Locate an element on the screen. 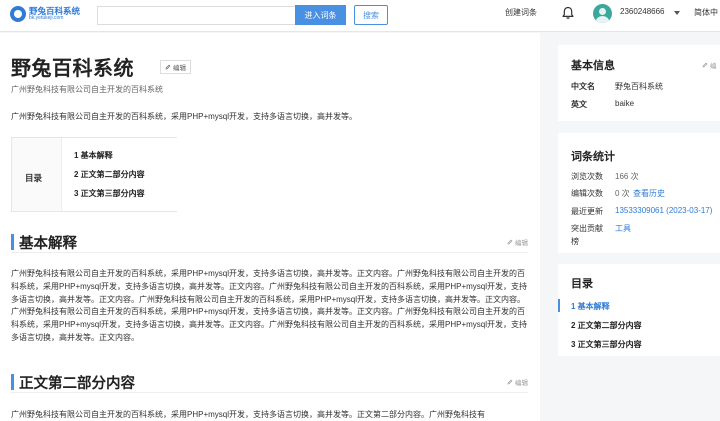  info-value-english: baike is located at coordinates (625, 103).